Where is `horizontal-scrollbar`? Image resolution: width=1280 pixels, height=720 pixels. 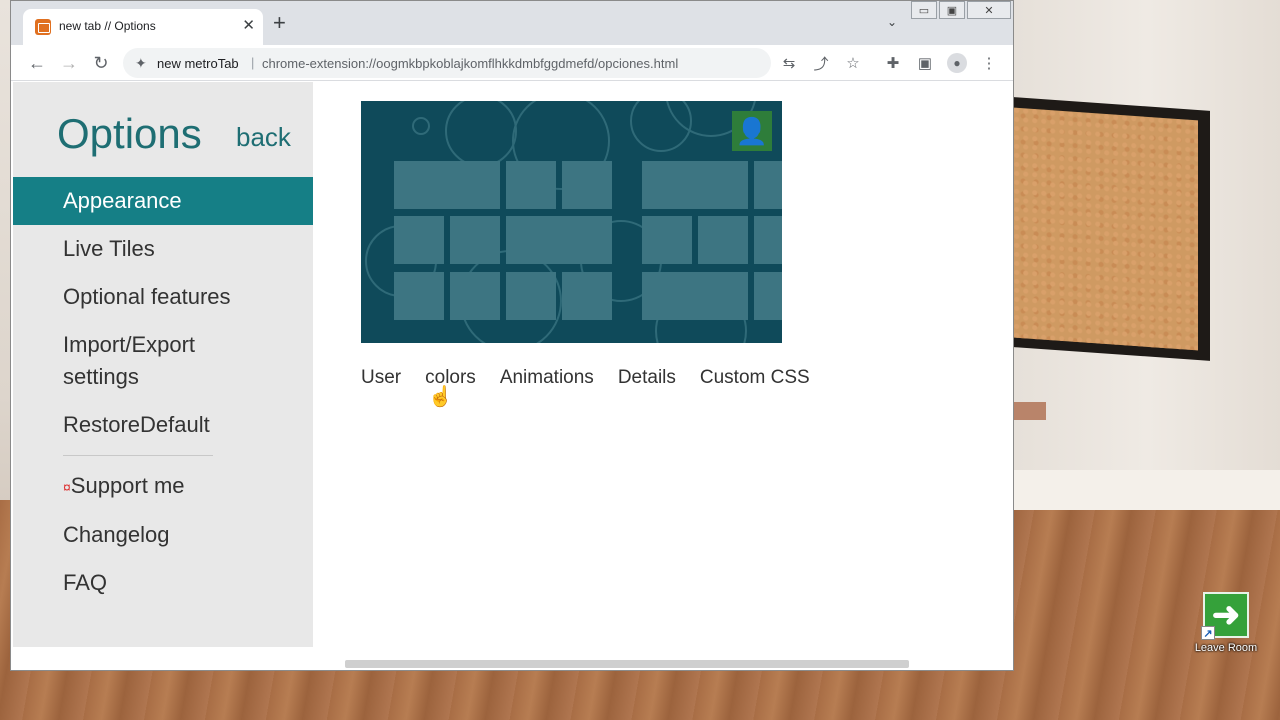 horizontal-scrollbar is located at coordinates (627, 664).